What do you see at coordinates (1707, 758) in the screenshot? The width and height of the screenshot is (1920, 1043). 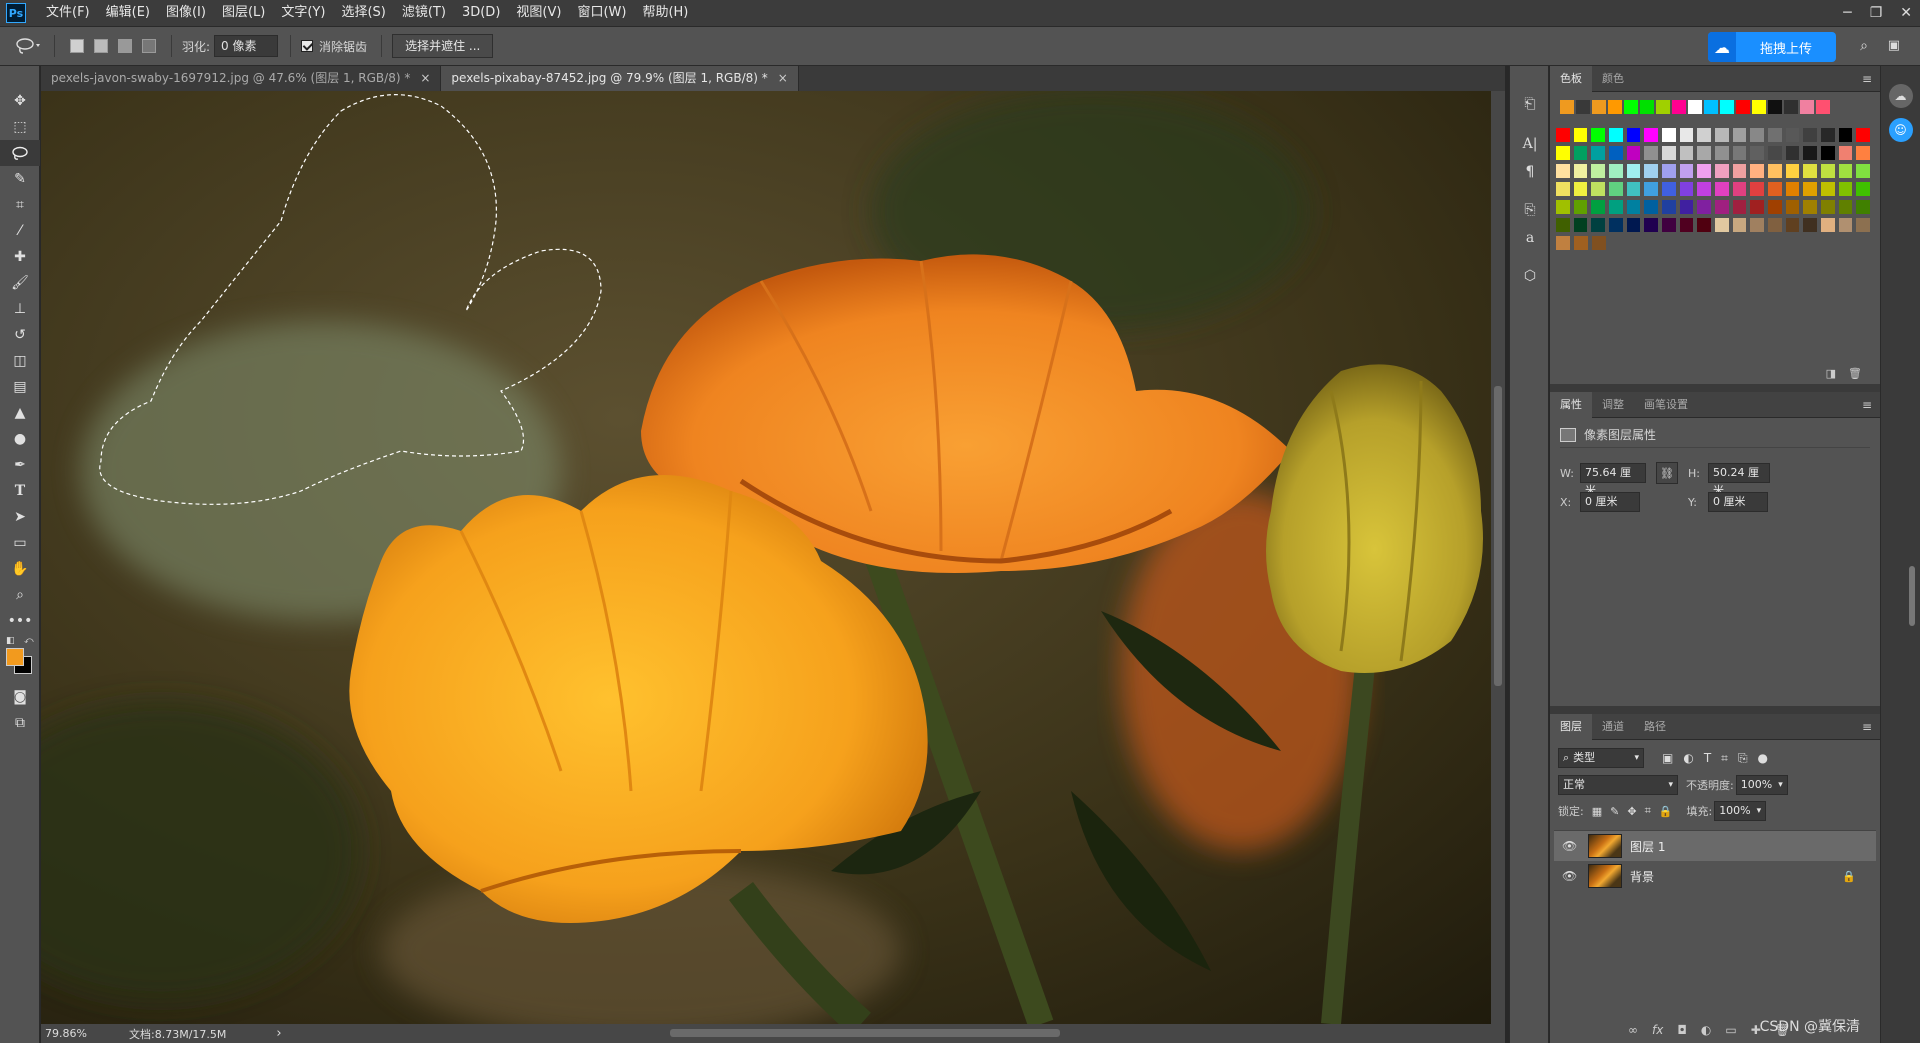 I see `filter-type-icon: T` at bounding box center [1707, 758].